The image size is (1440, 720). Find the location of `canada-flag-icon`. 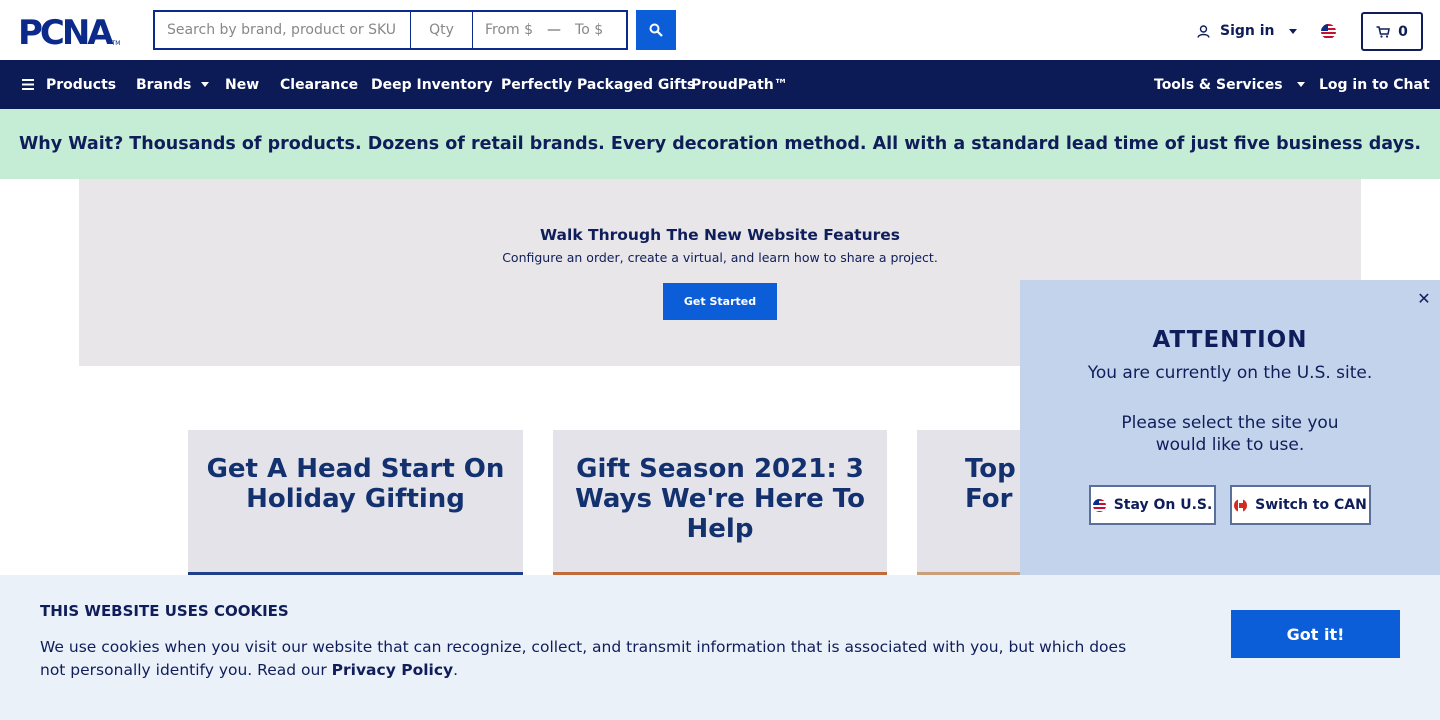

canada-flag-icon is located at coordinates (1241, 505).